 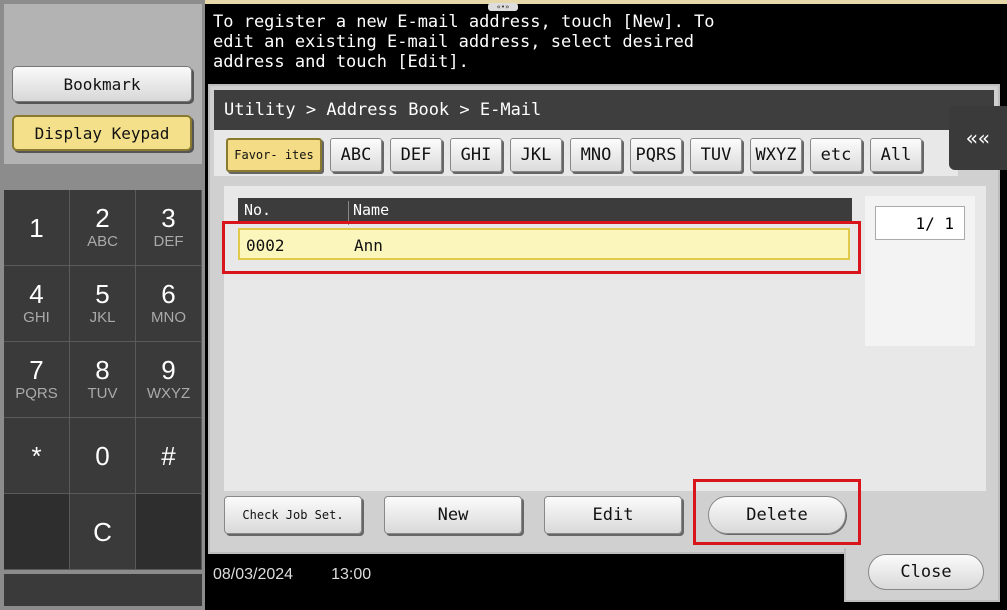 I want to click on keypad-key: 6 MNO, so click(x=169, y=304).